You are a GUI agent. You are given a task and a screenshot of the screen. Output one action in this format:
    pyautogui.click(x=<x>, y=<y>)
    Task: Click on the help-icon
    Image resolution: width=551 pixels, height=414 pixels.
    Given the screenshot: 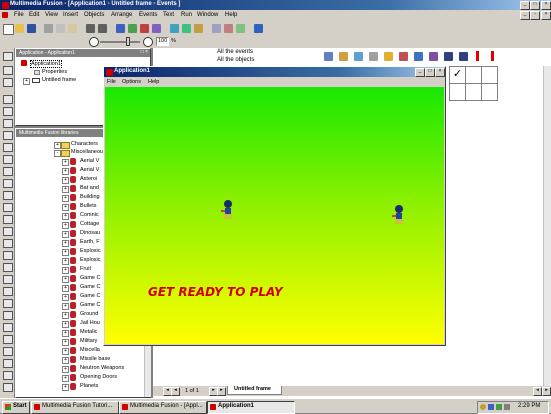 What is the action you would take?
    pyautogui.click(x=258, y=28)
    